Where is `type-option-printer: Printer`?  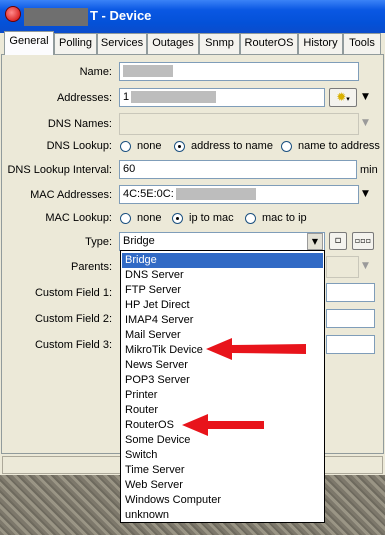 type-option-printer: Printer is located at coordinates (222, 395).